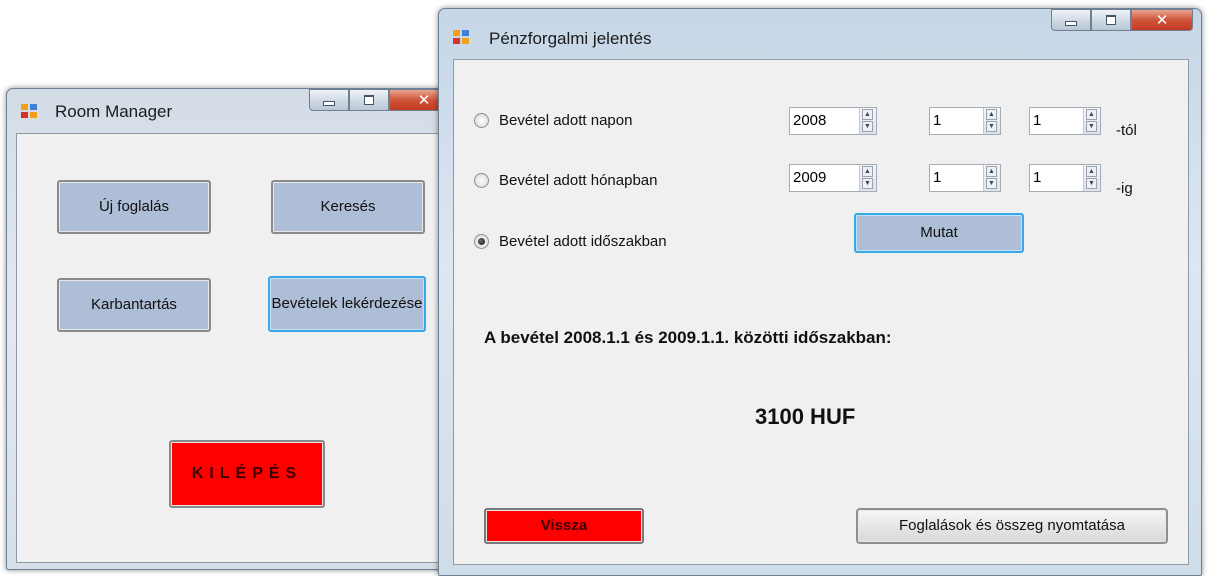 The width and height of the screenshot is (1208, 576). Describe the element at coordinates (134, 207) in the screenshot. I see `new-booking-button: Új foglalás` at that location.